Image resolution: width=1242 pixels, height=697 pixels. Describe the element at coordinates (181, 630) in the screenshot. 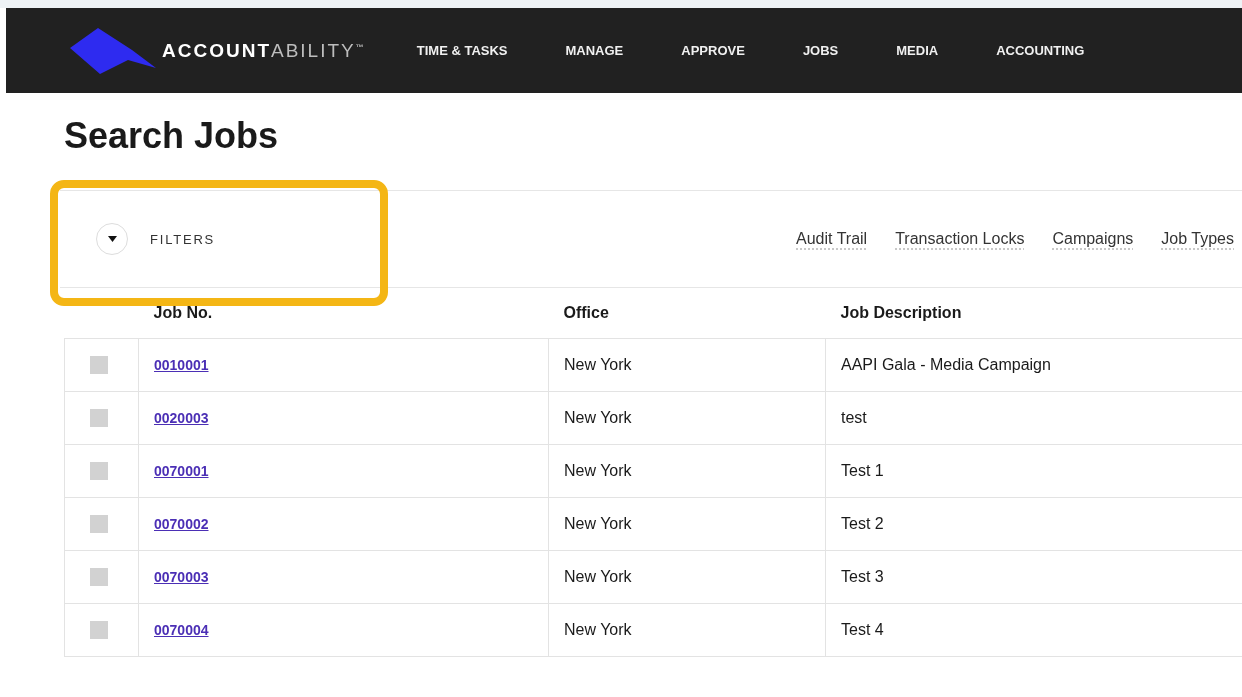

I see `job-number-link: 0070004` at that location.